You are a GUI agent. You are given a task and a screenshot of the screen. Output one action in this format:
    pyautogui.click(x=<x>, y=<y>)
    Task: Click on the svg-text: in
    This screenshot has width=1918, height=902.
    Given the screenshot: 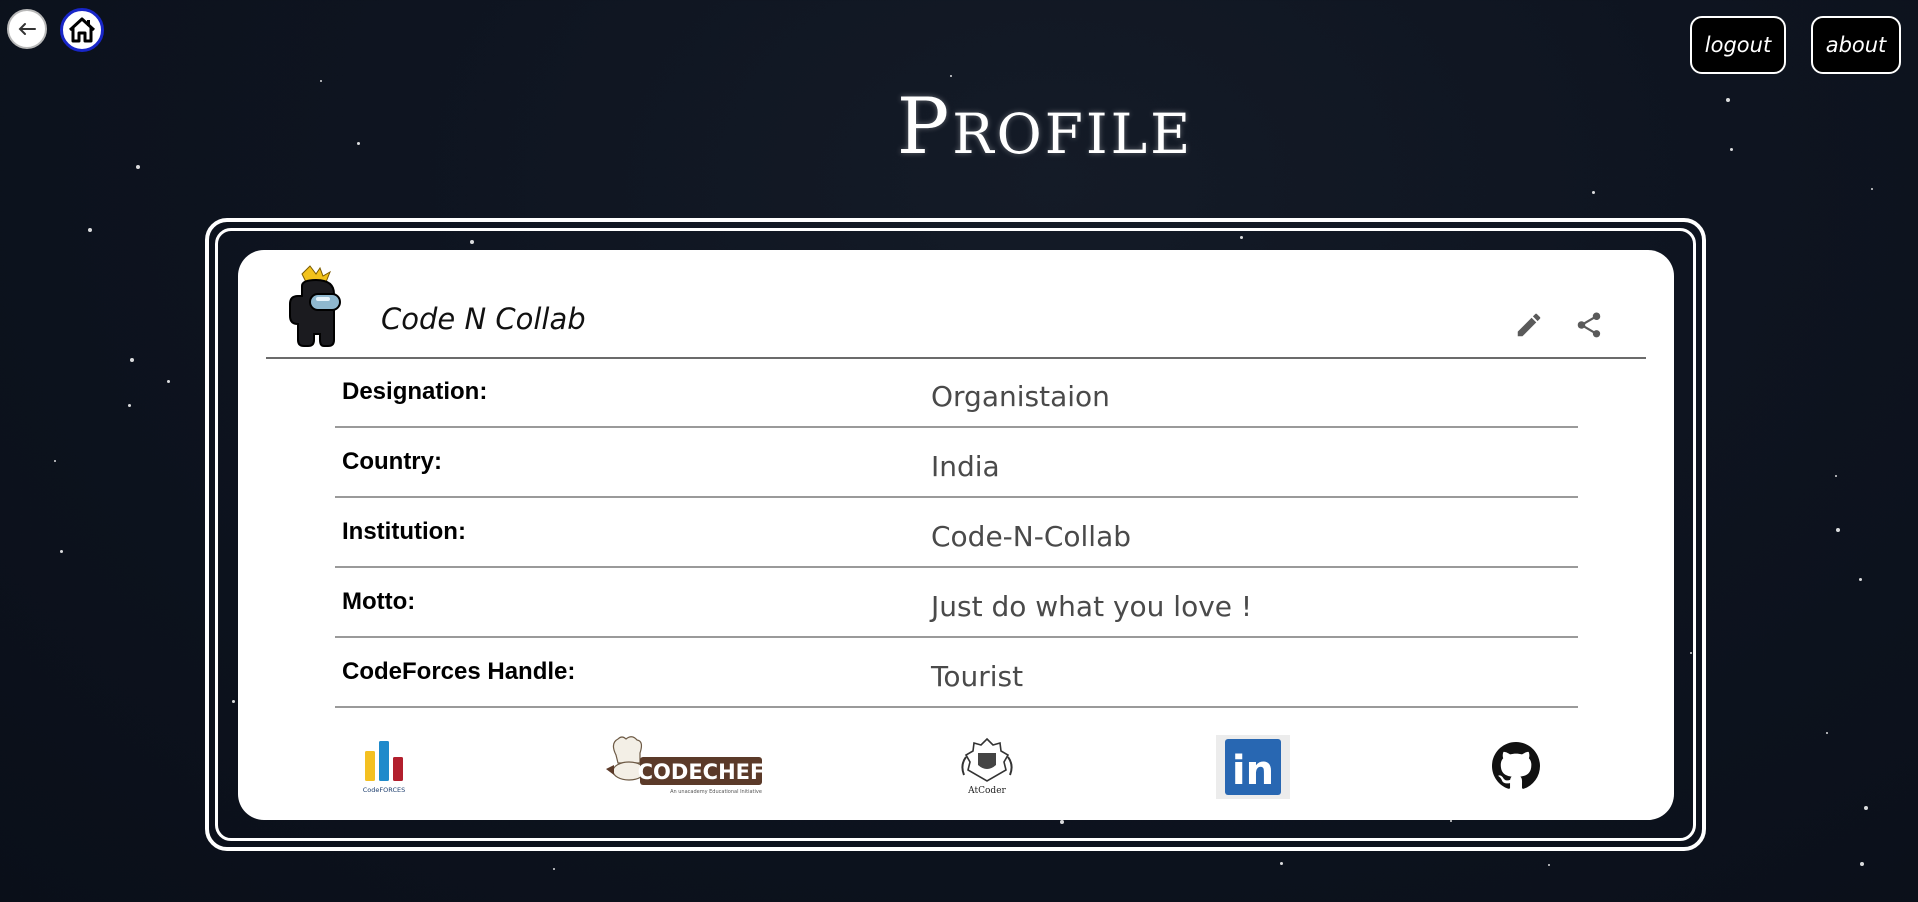 What is the action you would take?
    pyautogui.click(x=1253, y=771)
    